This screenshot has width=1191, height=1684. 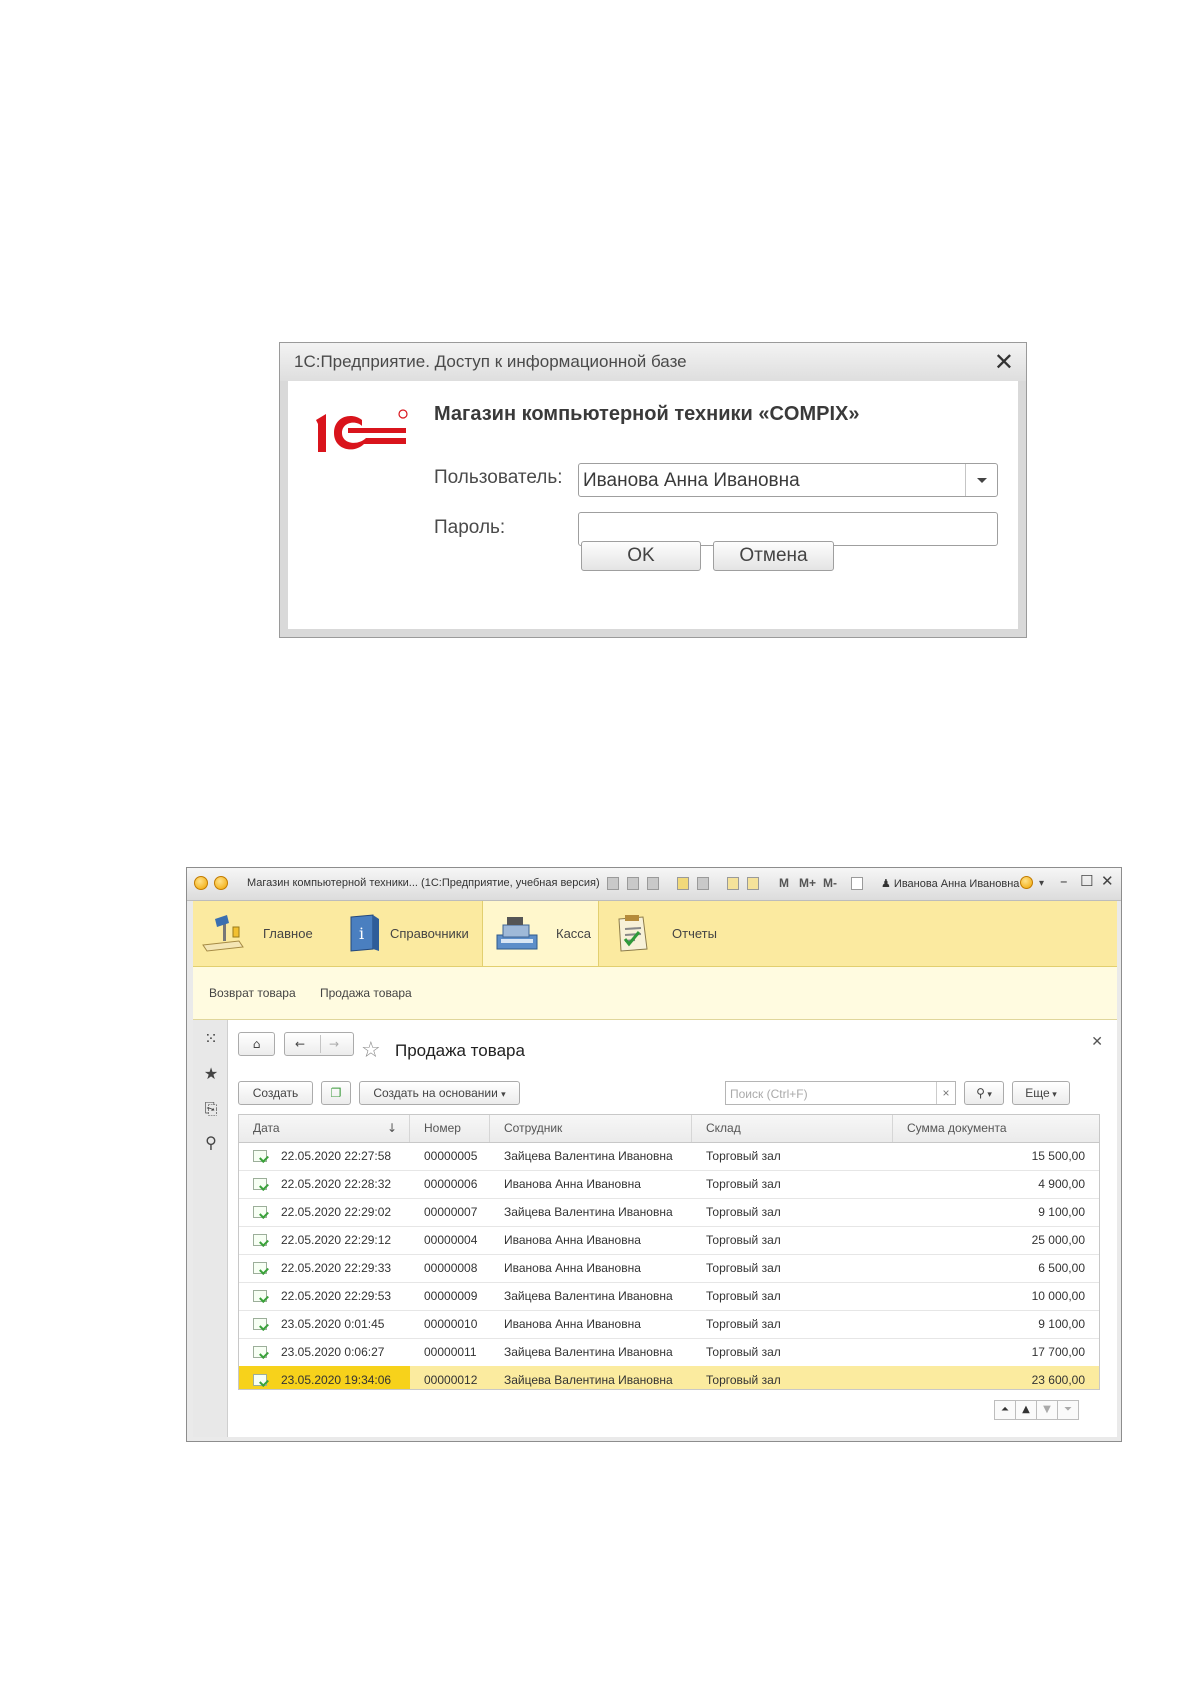 I want to click on section-reports: Отчеты, so click(x=667, y=933).